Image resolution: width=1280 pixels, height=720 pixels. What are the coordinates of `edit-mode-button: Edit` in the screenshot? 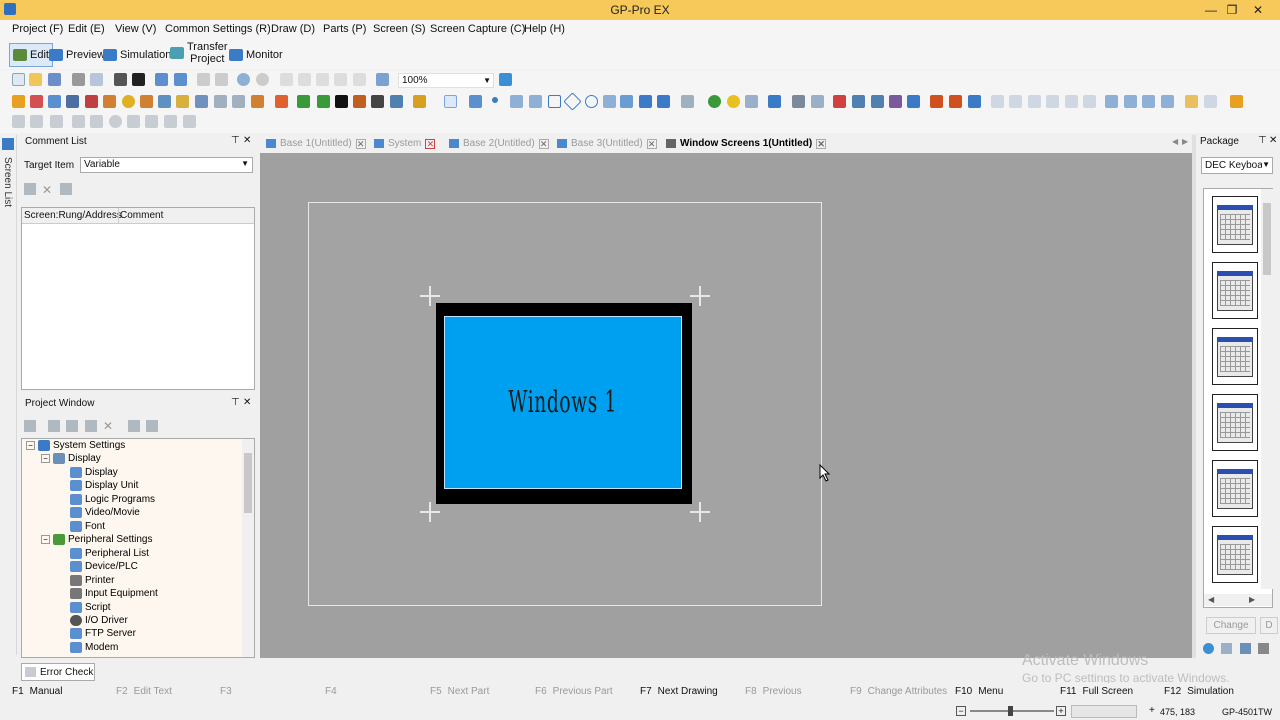 It's located at (31, 55).